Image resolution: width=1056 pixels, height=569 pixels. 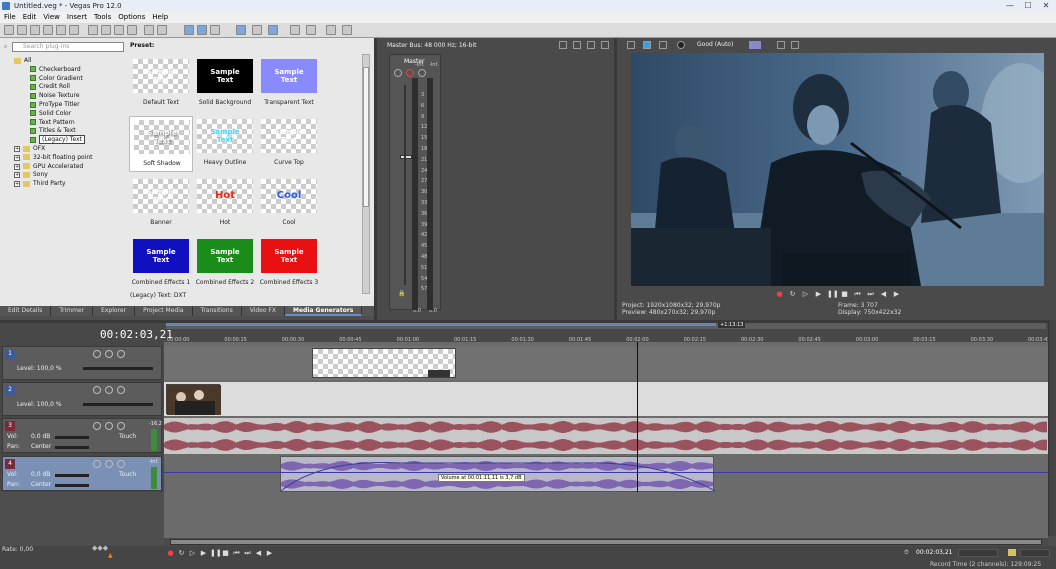 What do you see at coordinates (72, 475) in the screenshot?
I see `vol-slider` at bounding box center [72, 475].